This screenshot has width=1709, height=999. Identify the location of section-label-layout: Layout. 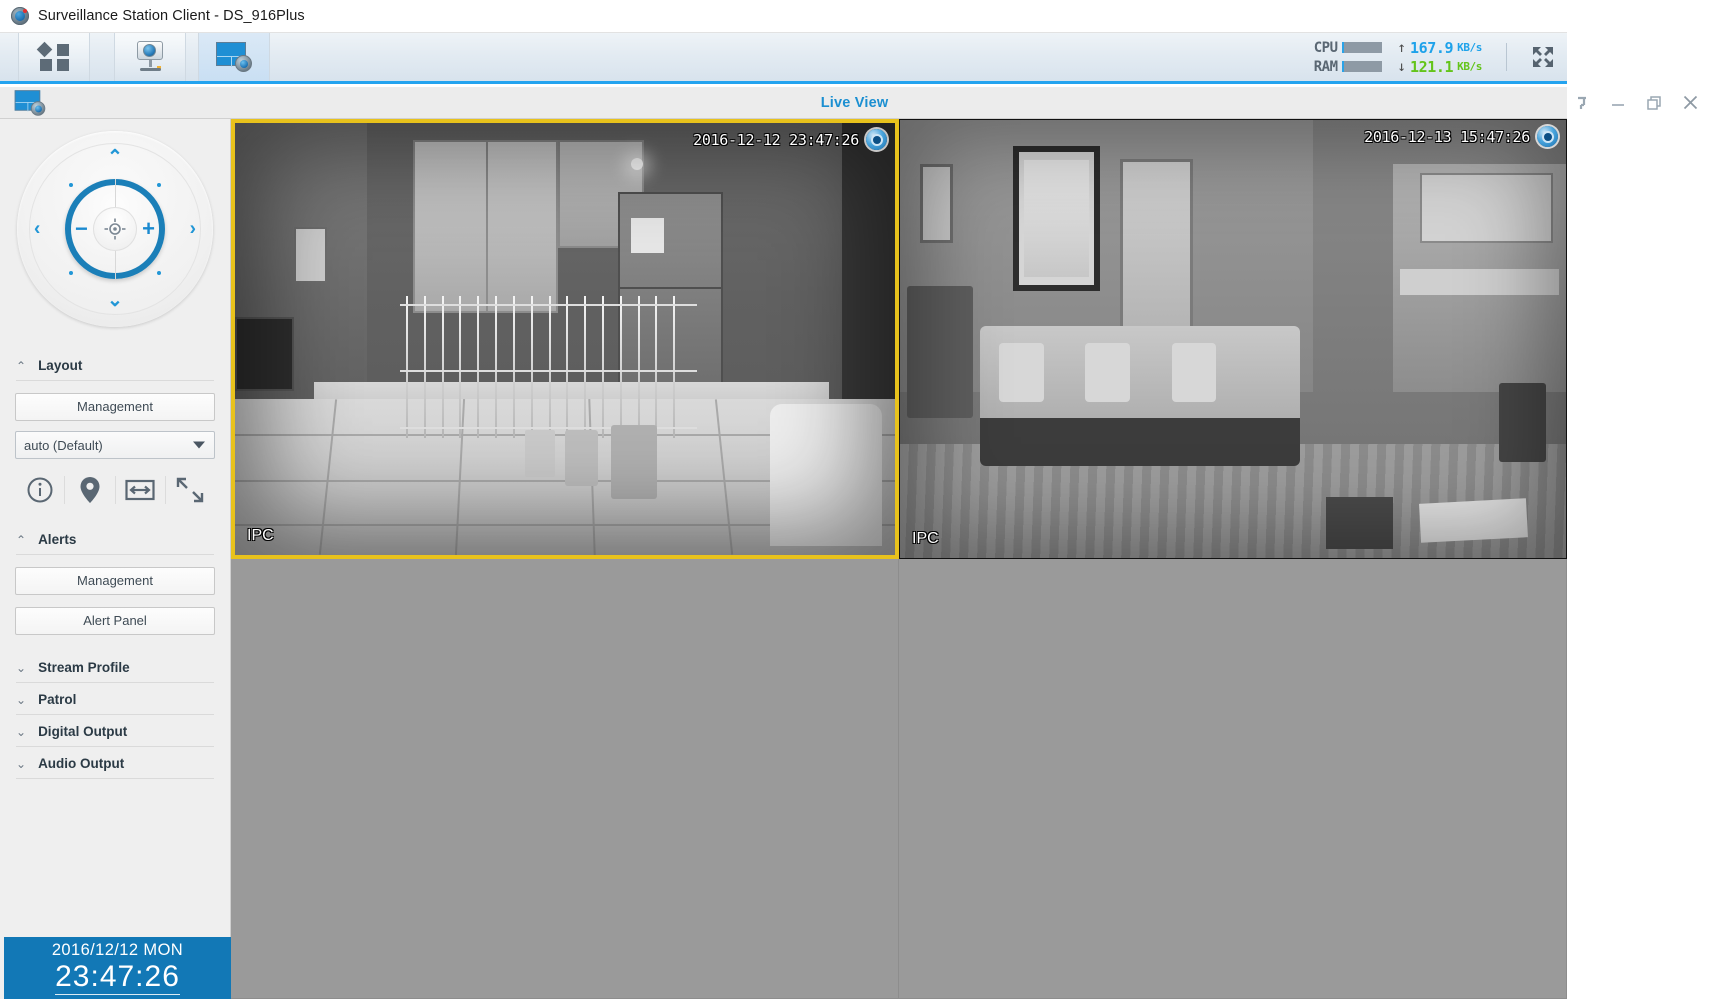
(60, 365).